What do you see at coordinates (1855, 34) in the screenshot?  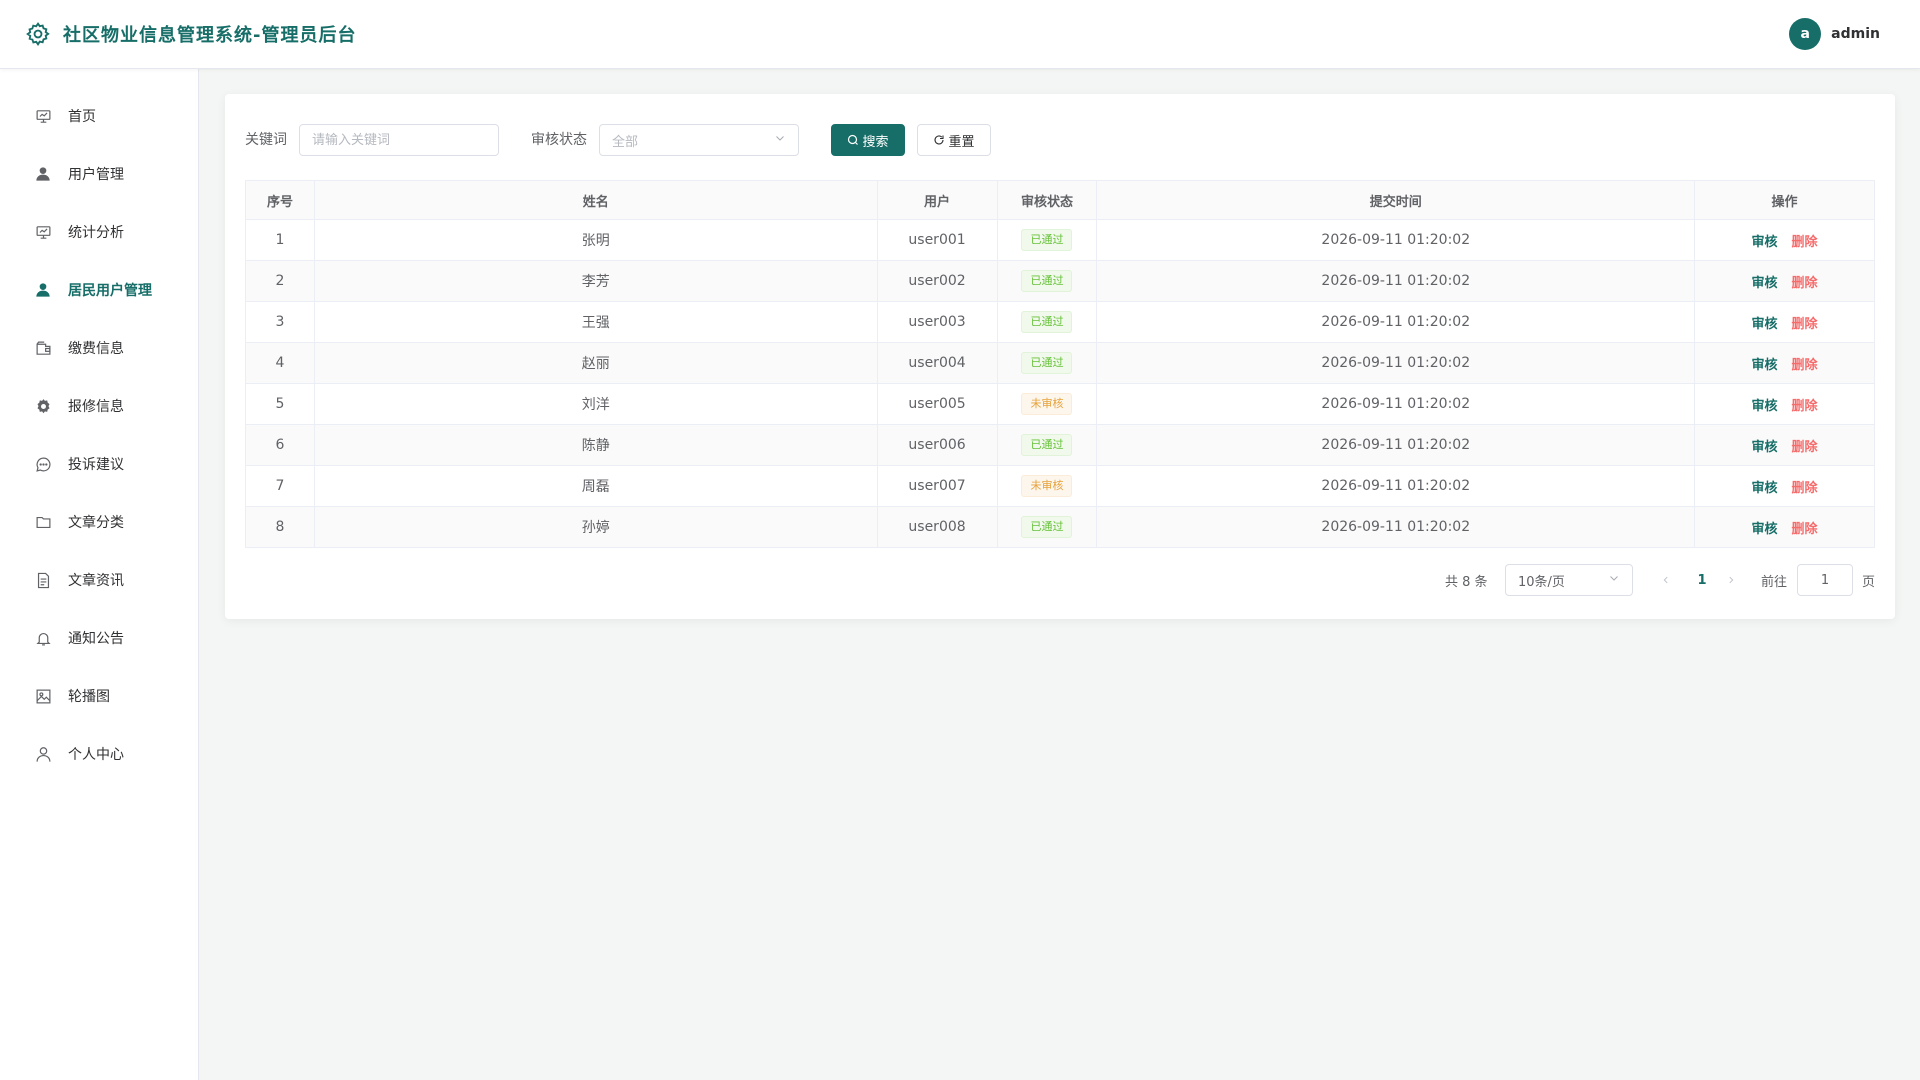 I see `username: admin` at bounding box center [1855, 34].